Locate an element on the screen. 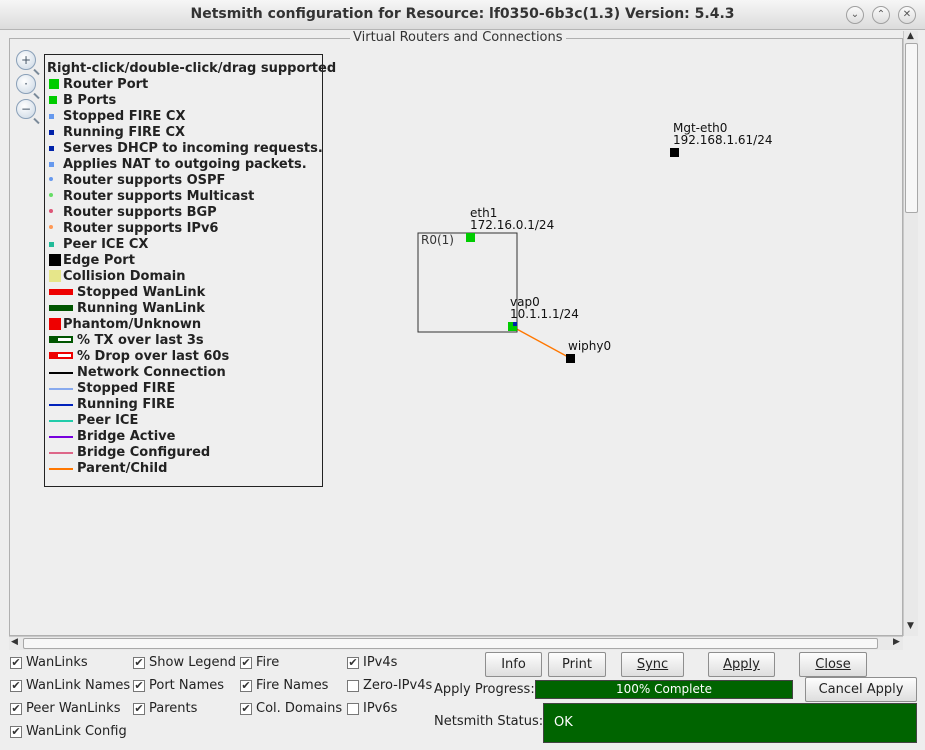  horizontal-scrollbar: ◀ ▶ is located at coordinates (456, 643).